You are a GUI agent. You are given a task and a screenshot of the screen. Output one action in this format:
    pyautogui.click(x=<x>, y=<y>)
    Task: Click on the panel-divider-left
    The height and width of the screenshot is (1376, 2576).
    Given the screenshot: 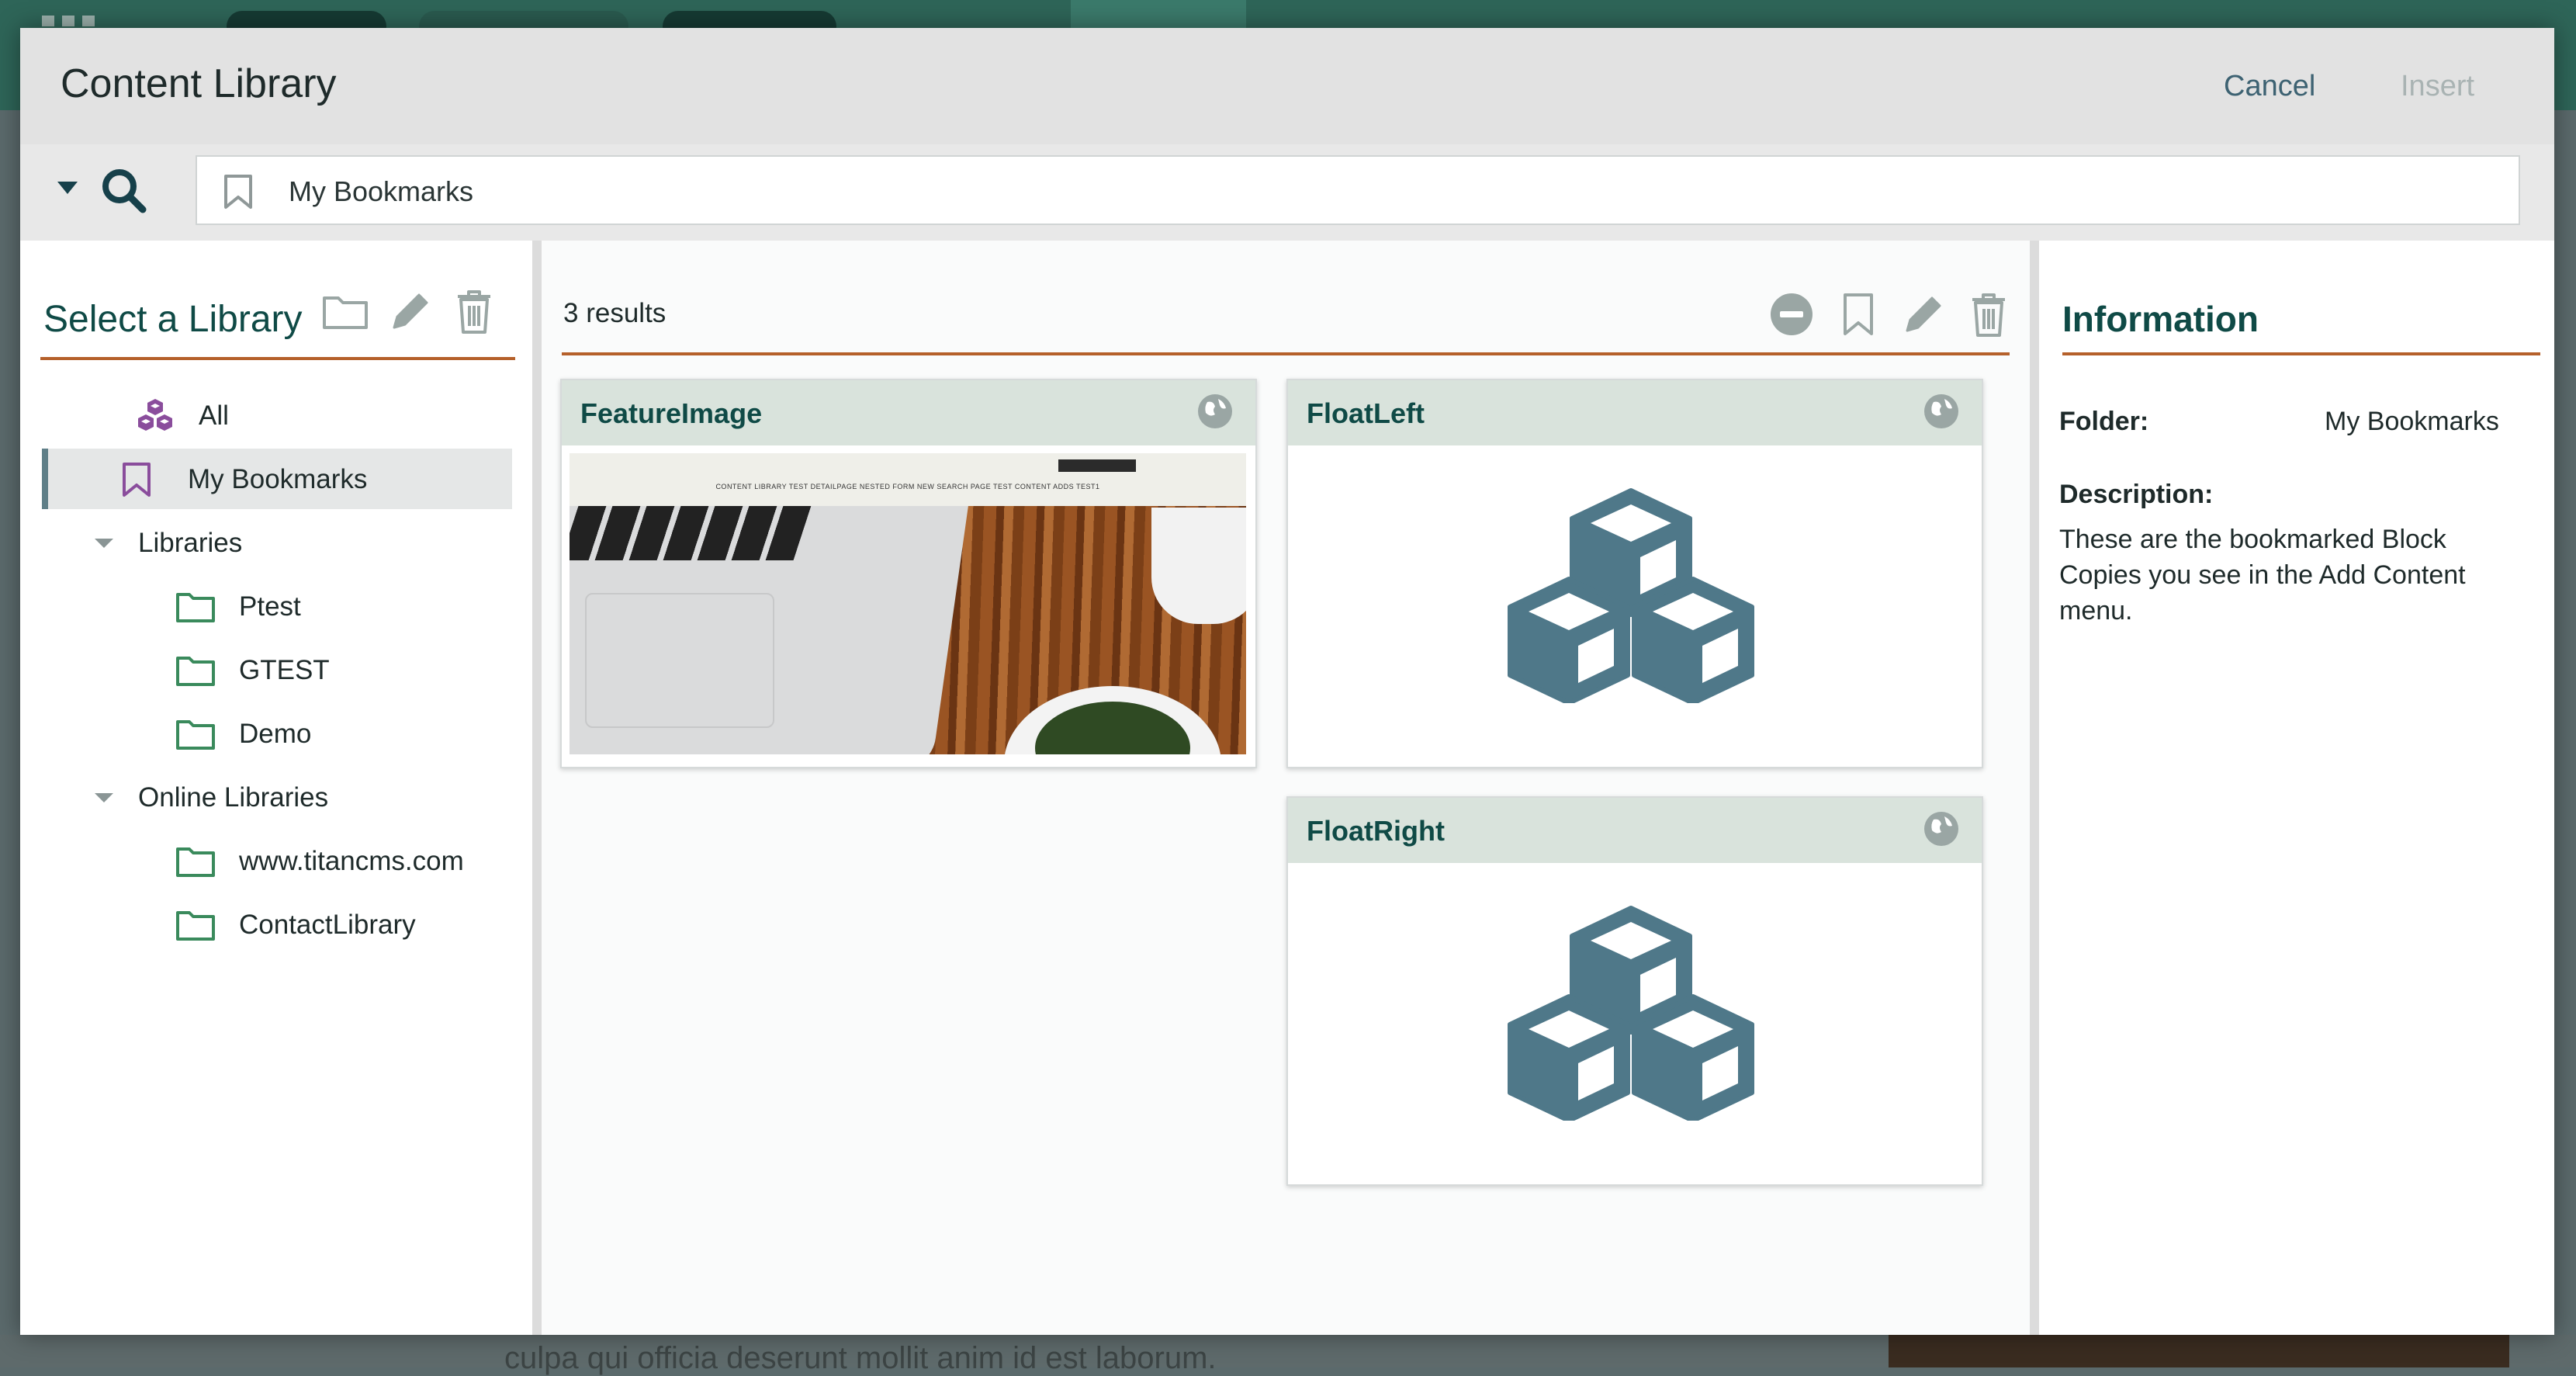 What is the action you would take?
    pyautogui.click(x=537, y=788)
    